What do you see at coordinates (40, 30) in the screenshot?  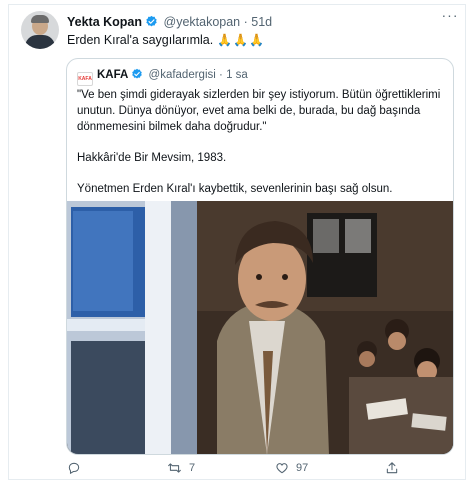 I see `author-avatar` at bounding box center [40, 30].